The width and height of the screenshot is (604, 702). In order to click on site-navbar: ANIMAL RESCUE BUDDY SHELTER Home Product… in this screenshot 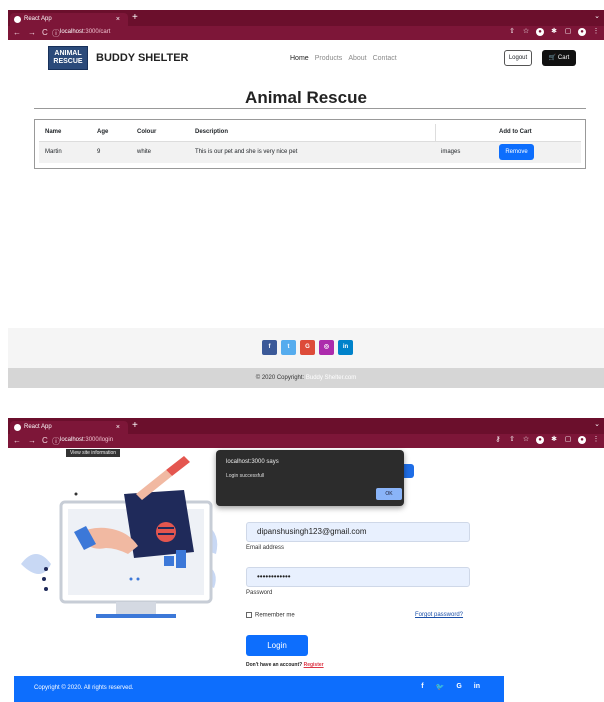, I will do `click(306, 58)`.